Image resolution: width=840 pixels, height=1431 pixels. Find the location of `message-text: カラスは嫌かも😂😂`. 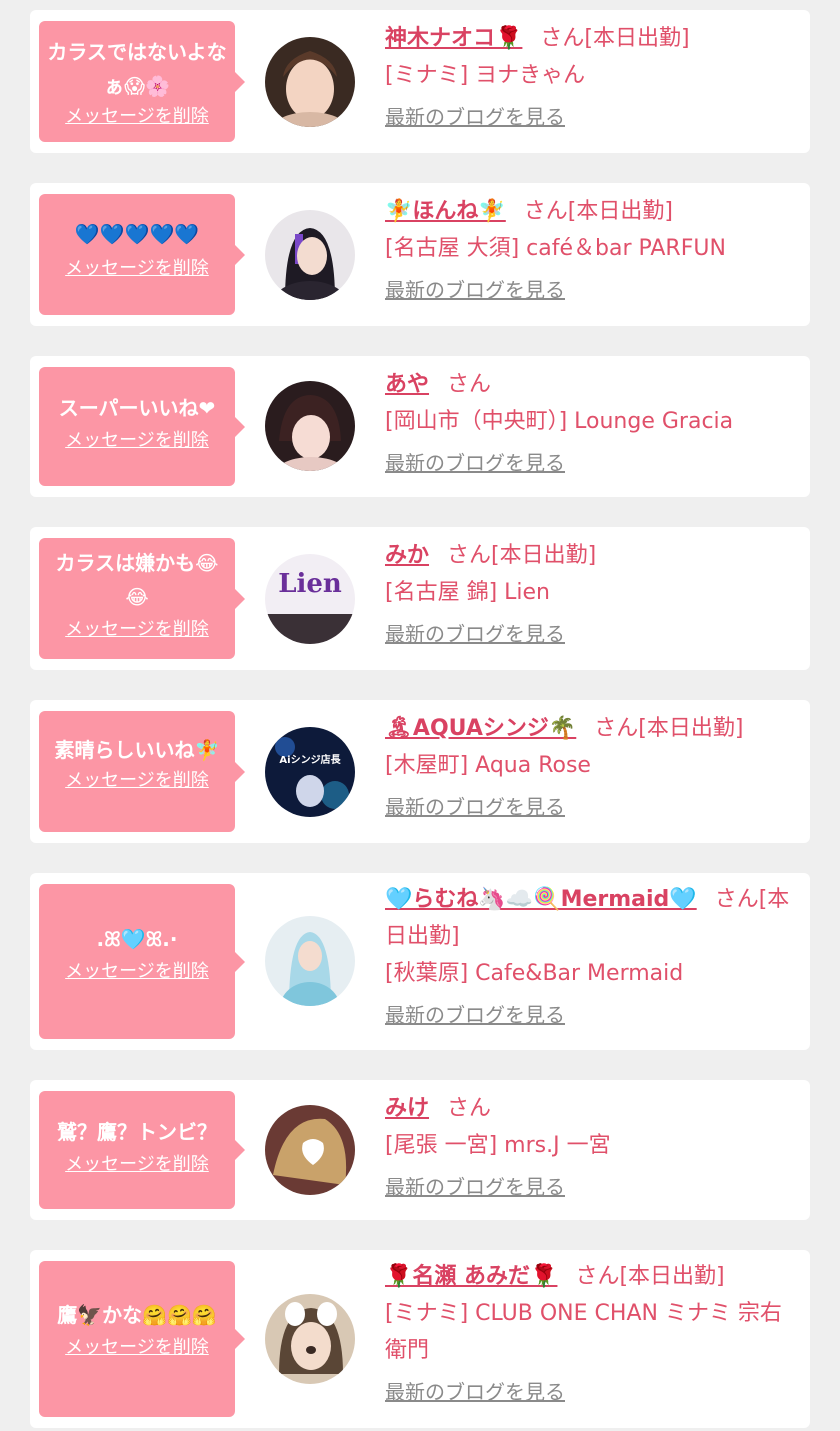

message-text: カラスは嫌かも😂😂 is located at coordinates (137, 580).